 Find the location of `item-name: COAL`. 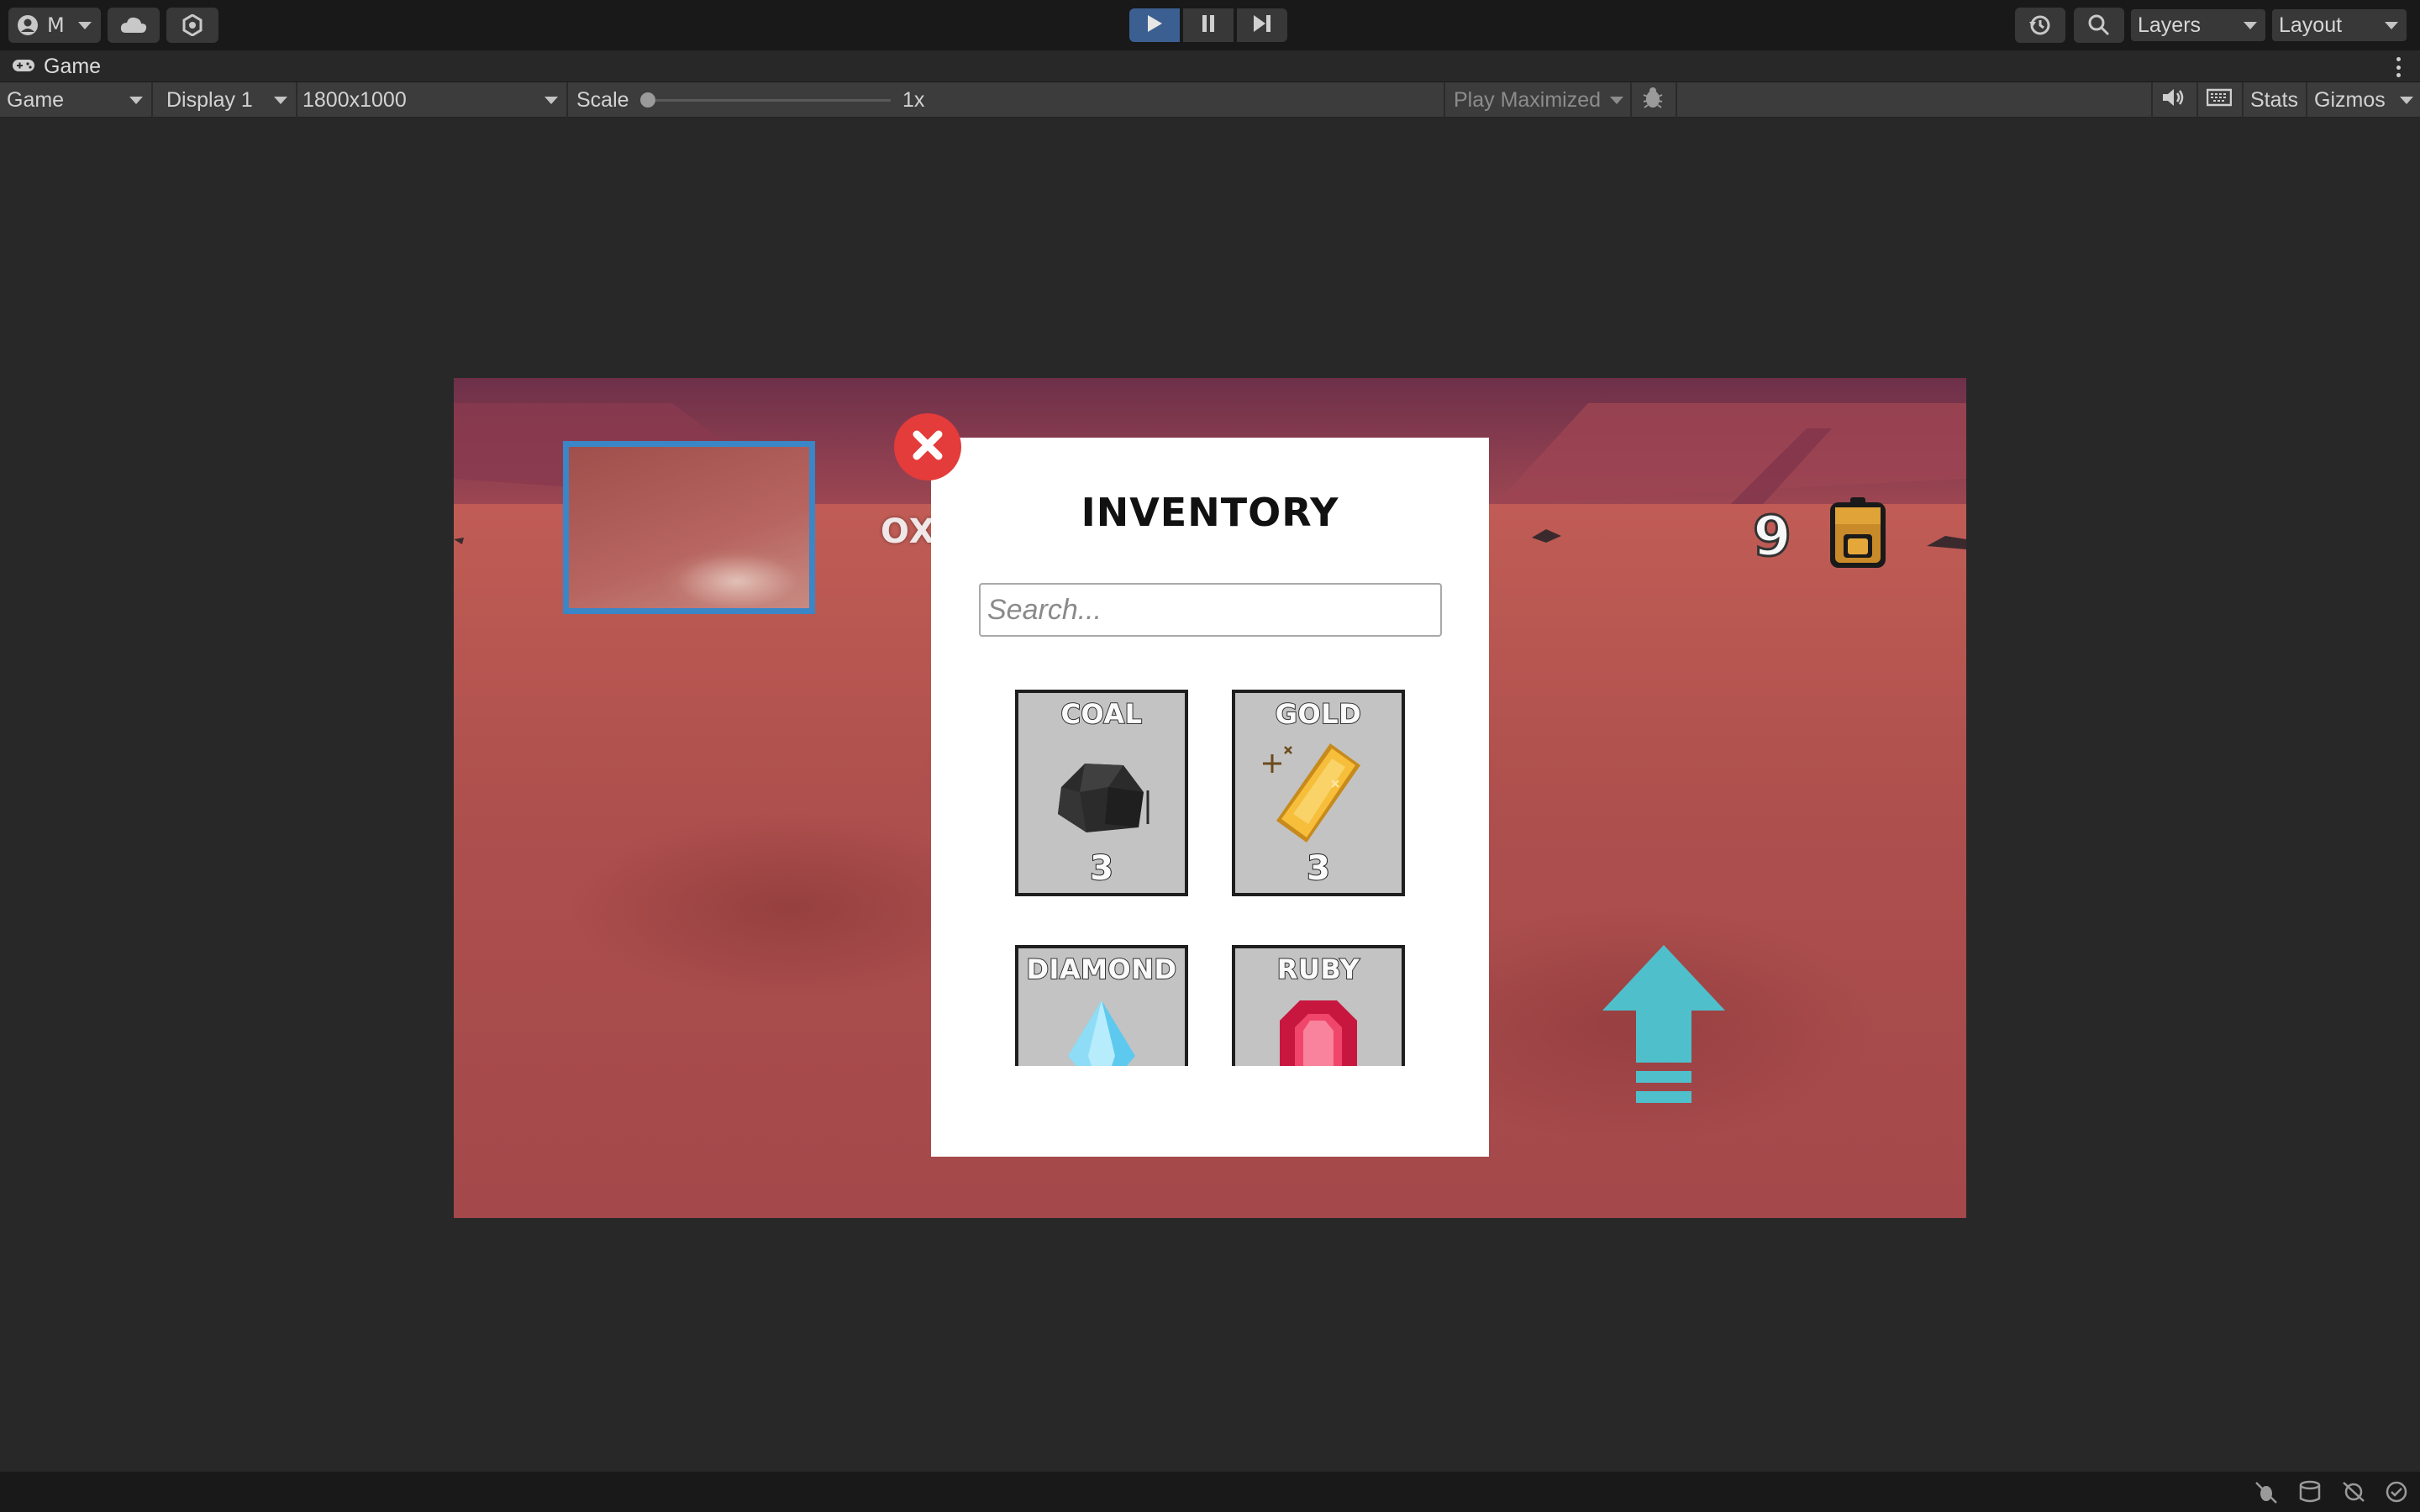

item-name: COAL is located at coordinates (1102, 714).